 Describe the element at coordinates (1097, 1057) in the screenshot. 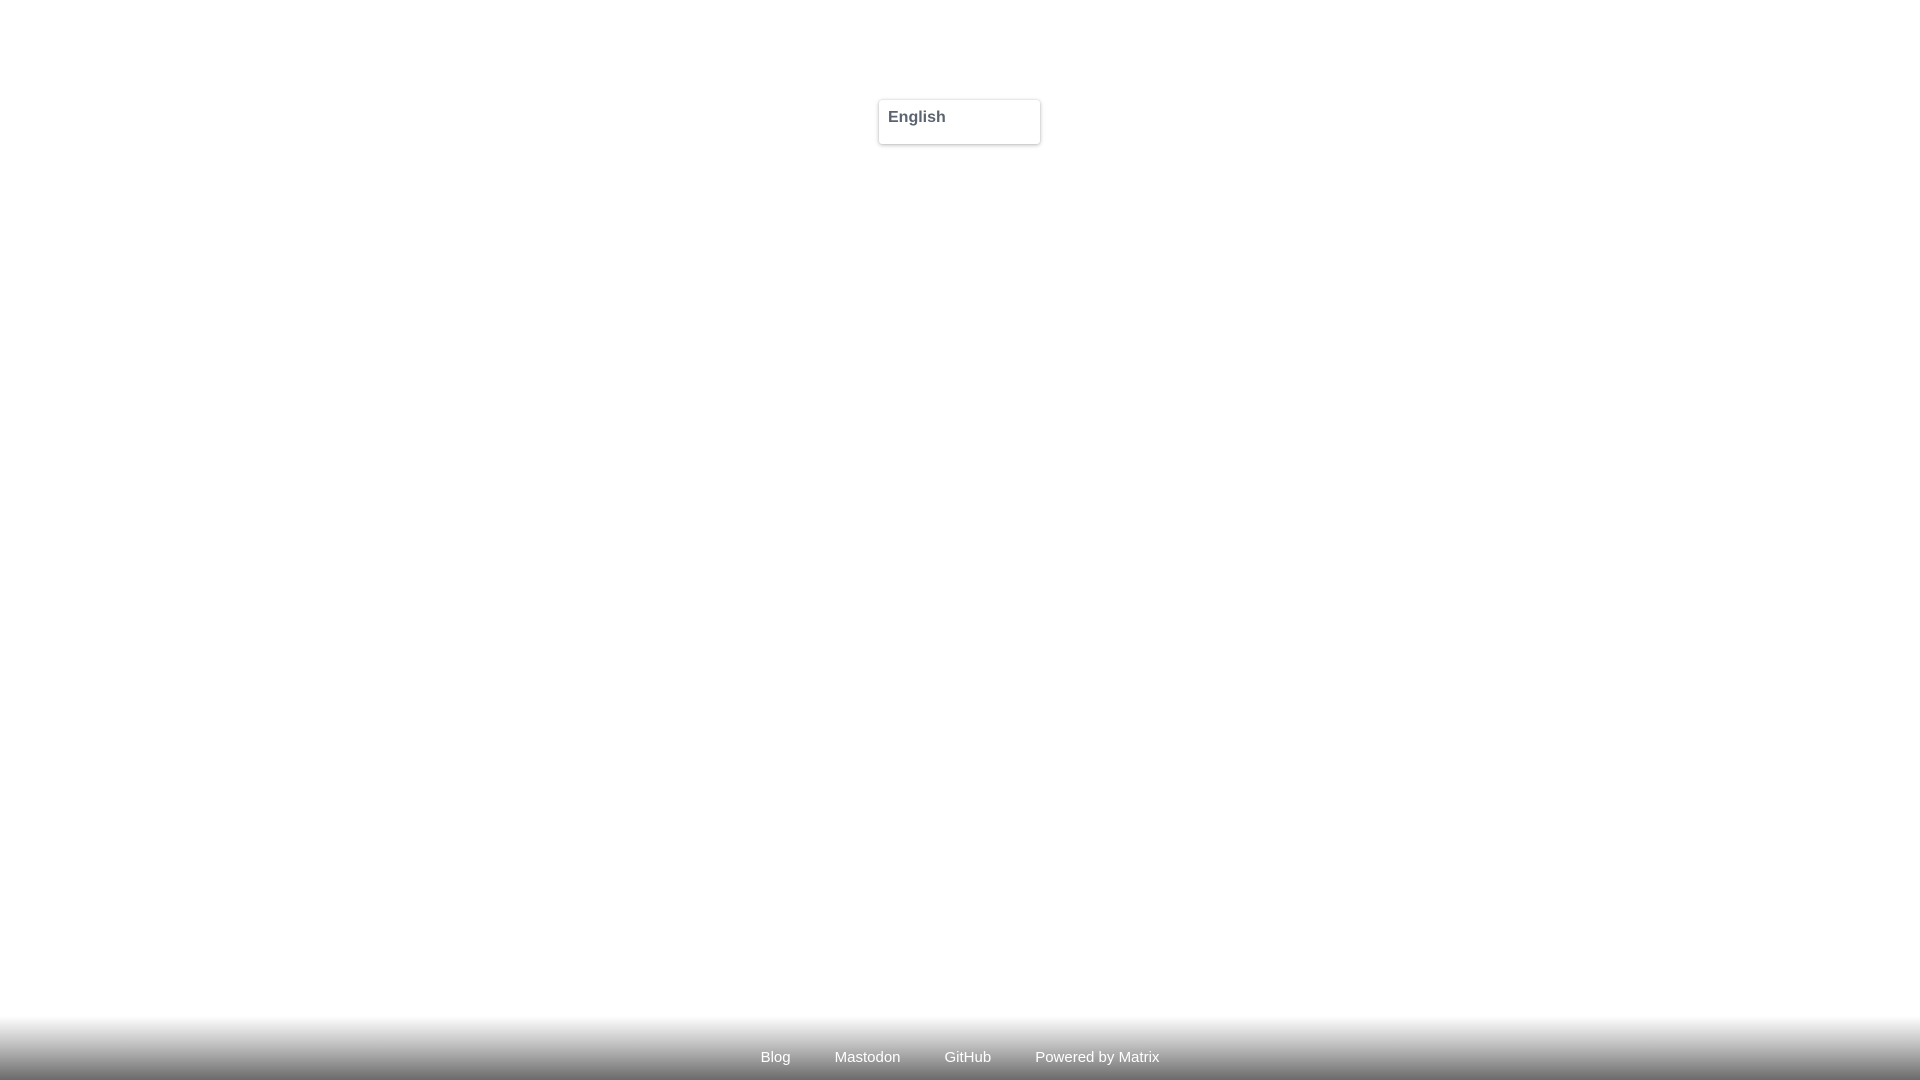

I see `footer-link-powered-by-matrix: Powered by Matrix` at that location.